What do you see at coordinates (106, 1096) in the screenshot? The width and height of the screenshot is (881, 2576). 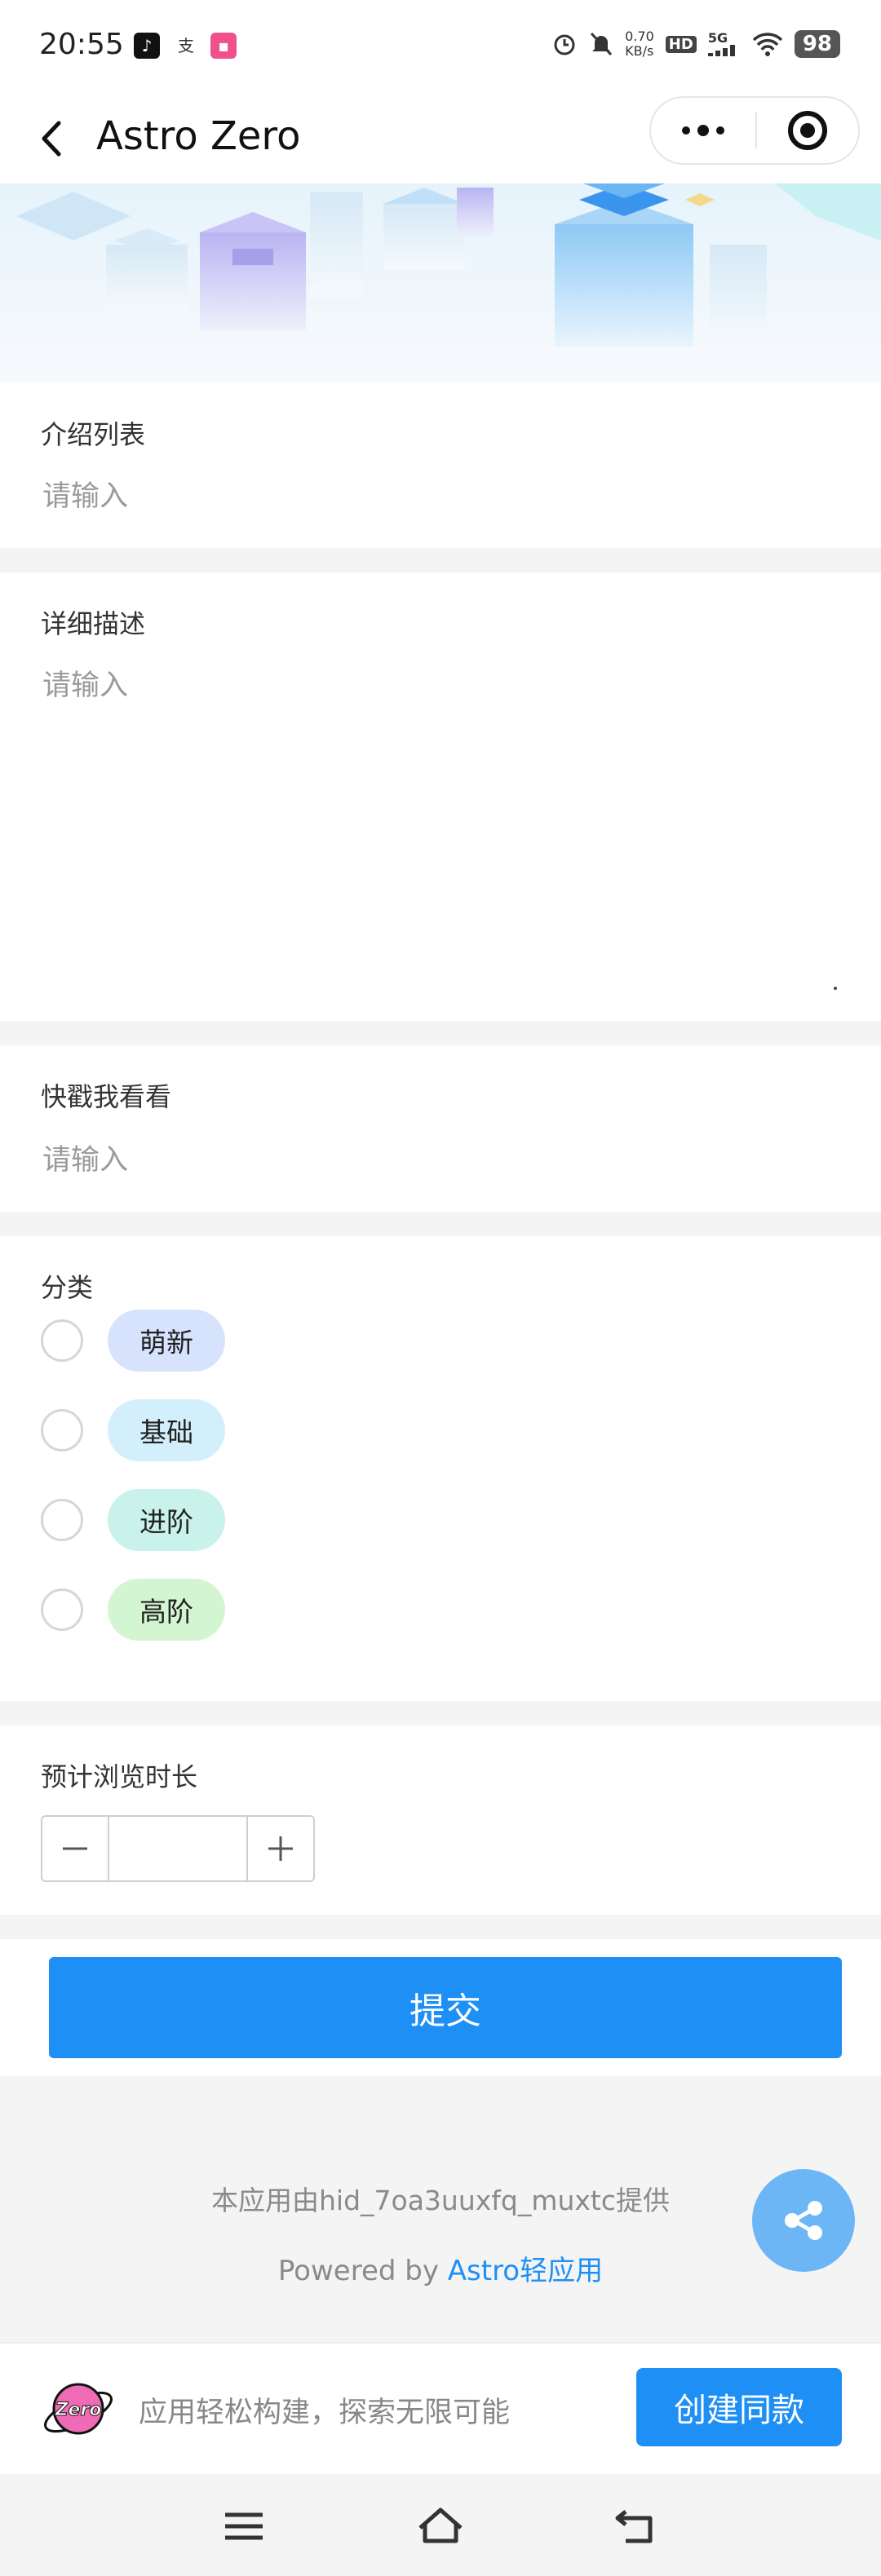 I see `quick-look-label: 快戳我看看` at bounding box center [106, 1096].